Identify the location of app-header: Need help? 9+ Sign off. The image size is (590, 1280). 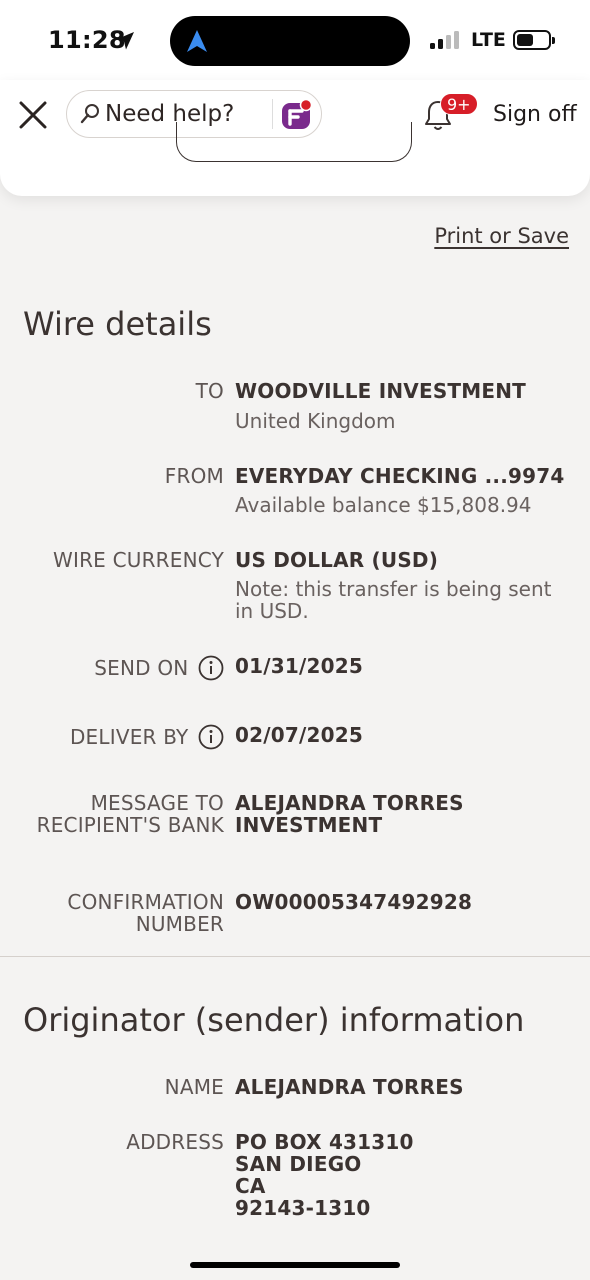
(295, 138).